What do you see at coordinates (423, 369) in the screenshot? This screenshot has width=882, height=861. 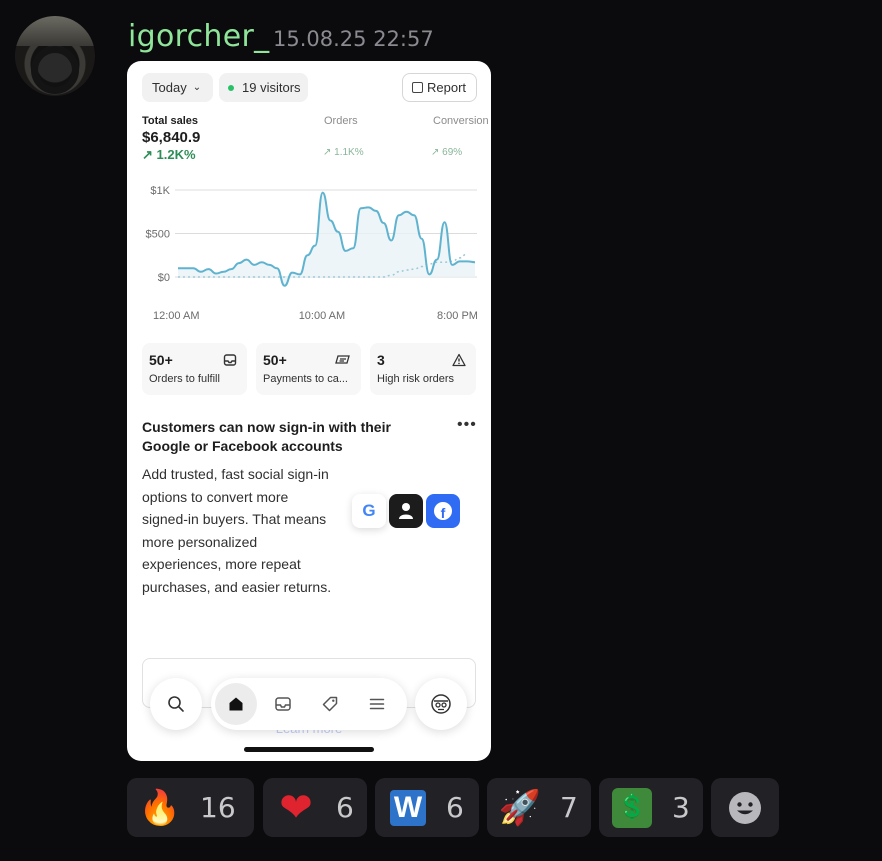 I see `card-high-risk-orders: 3 High risk orders` at bounding box center [423, 369].